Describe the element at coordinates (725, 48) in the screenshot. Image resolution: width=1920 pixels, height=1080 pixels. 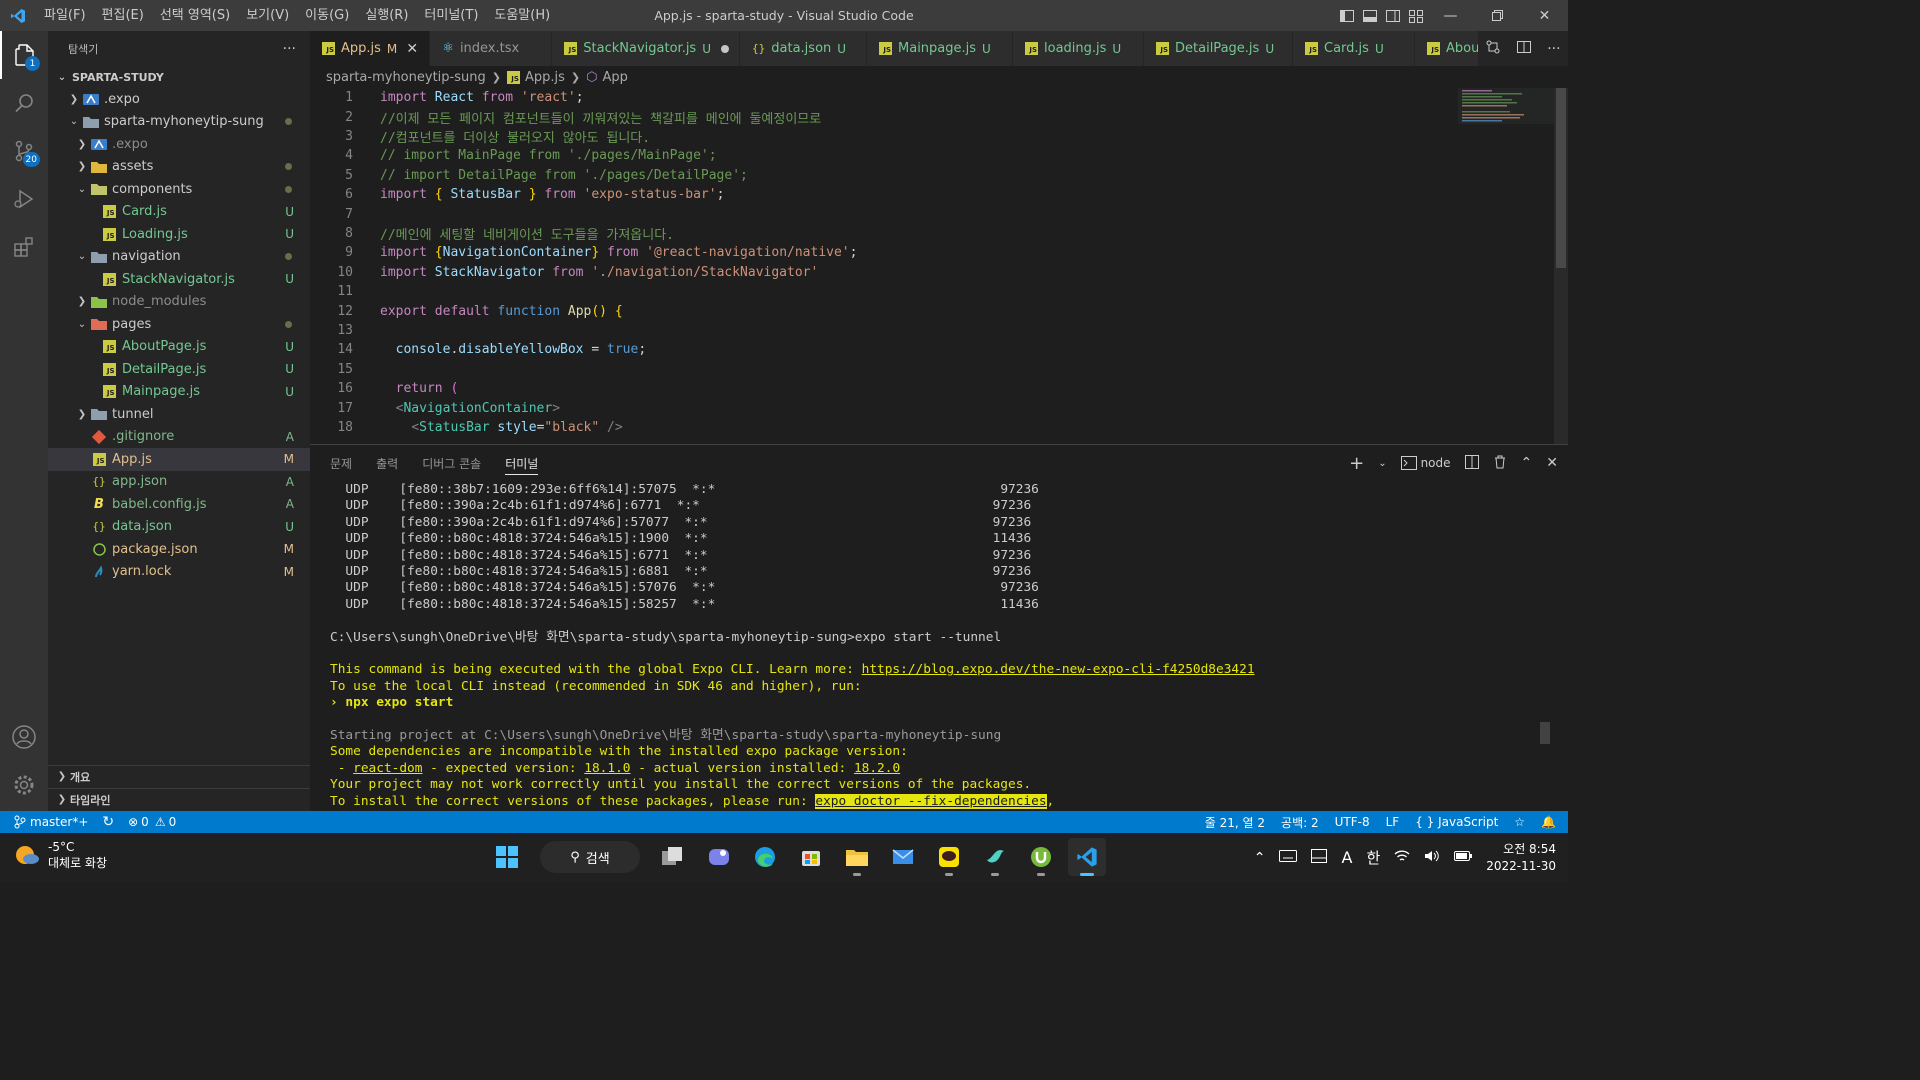
I see `unsaved-dot-icon` at that location.